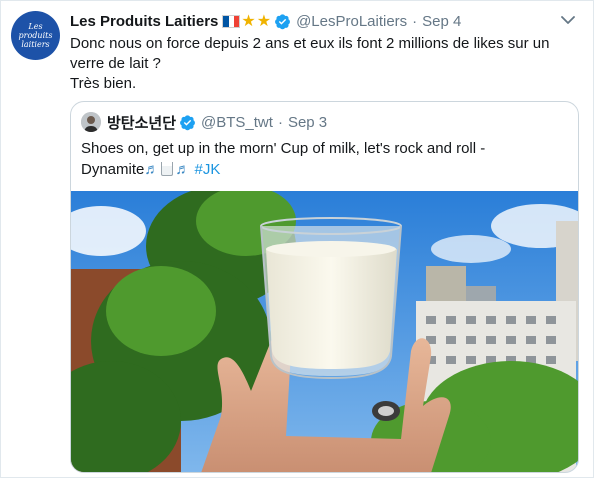  I want to click on quoted-display-name: 방탄소년단, so click(141, 122).